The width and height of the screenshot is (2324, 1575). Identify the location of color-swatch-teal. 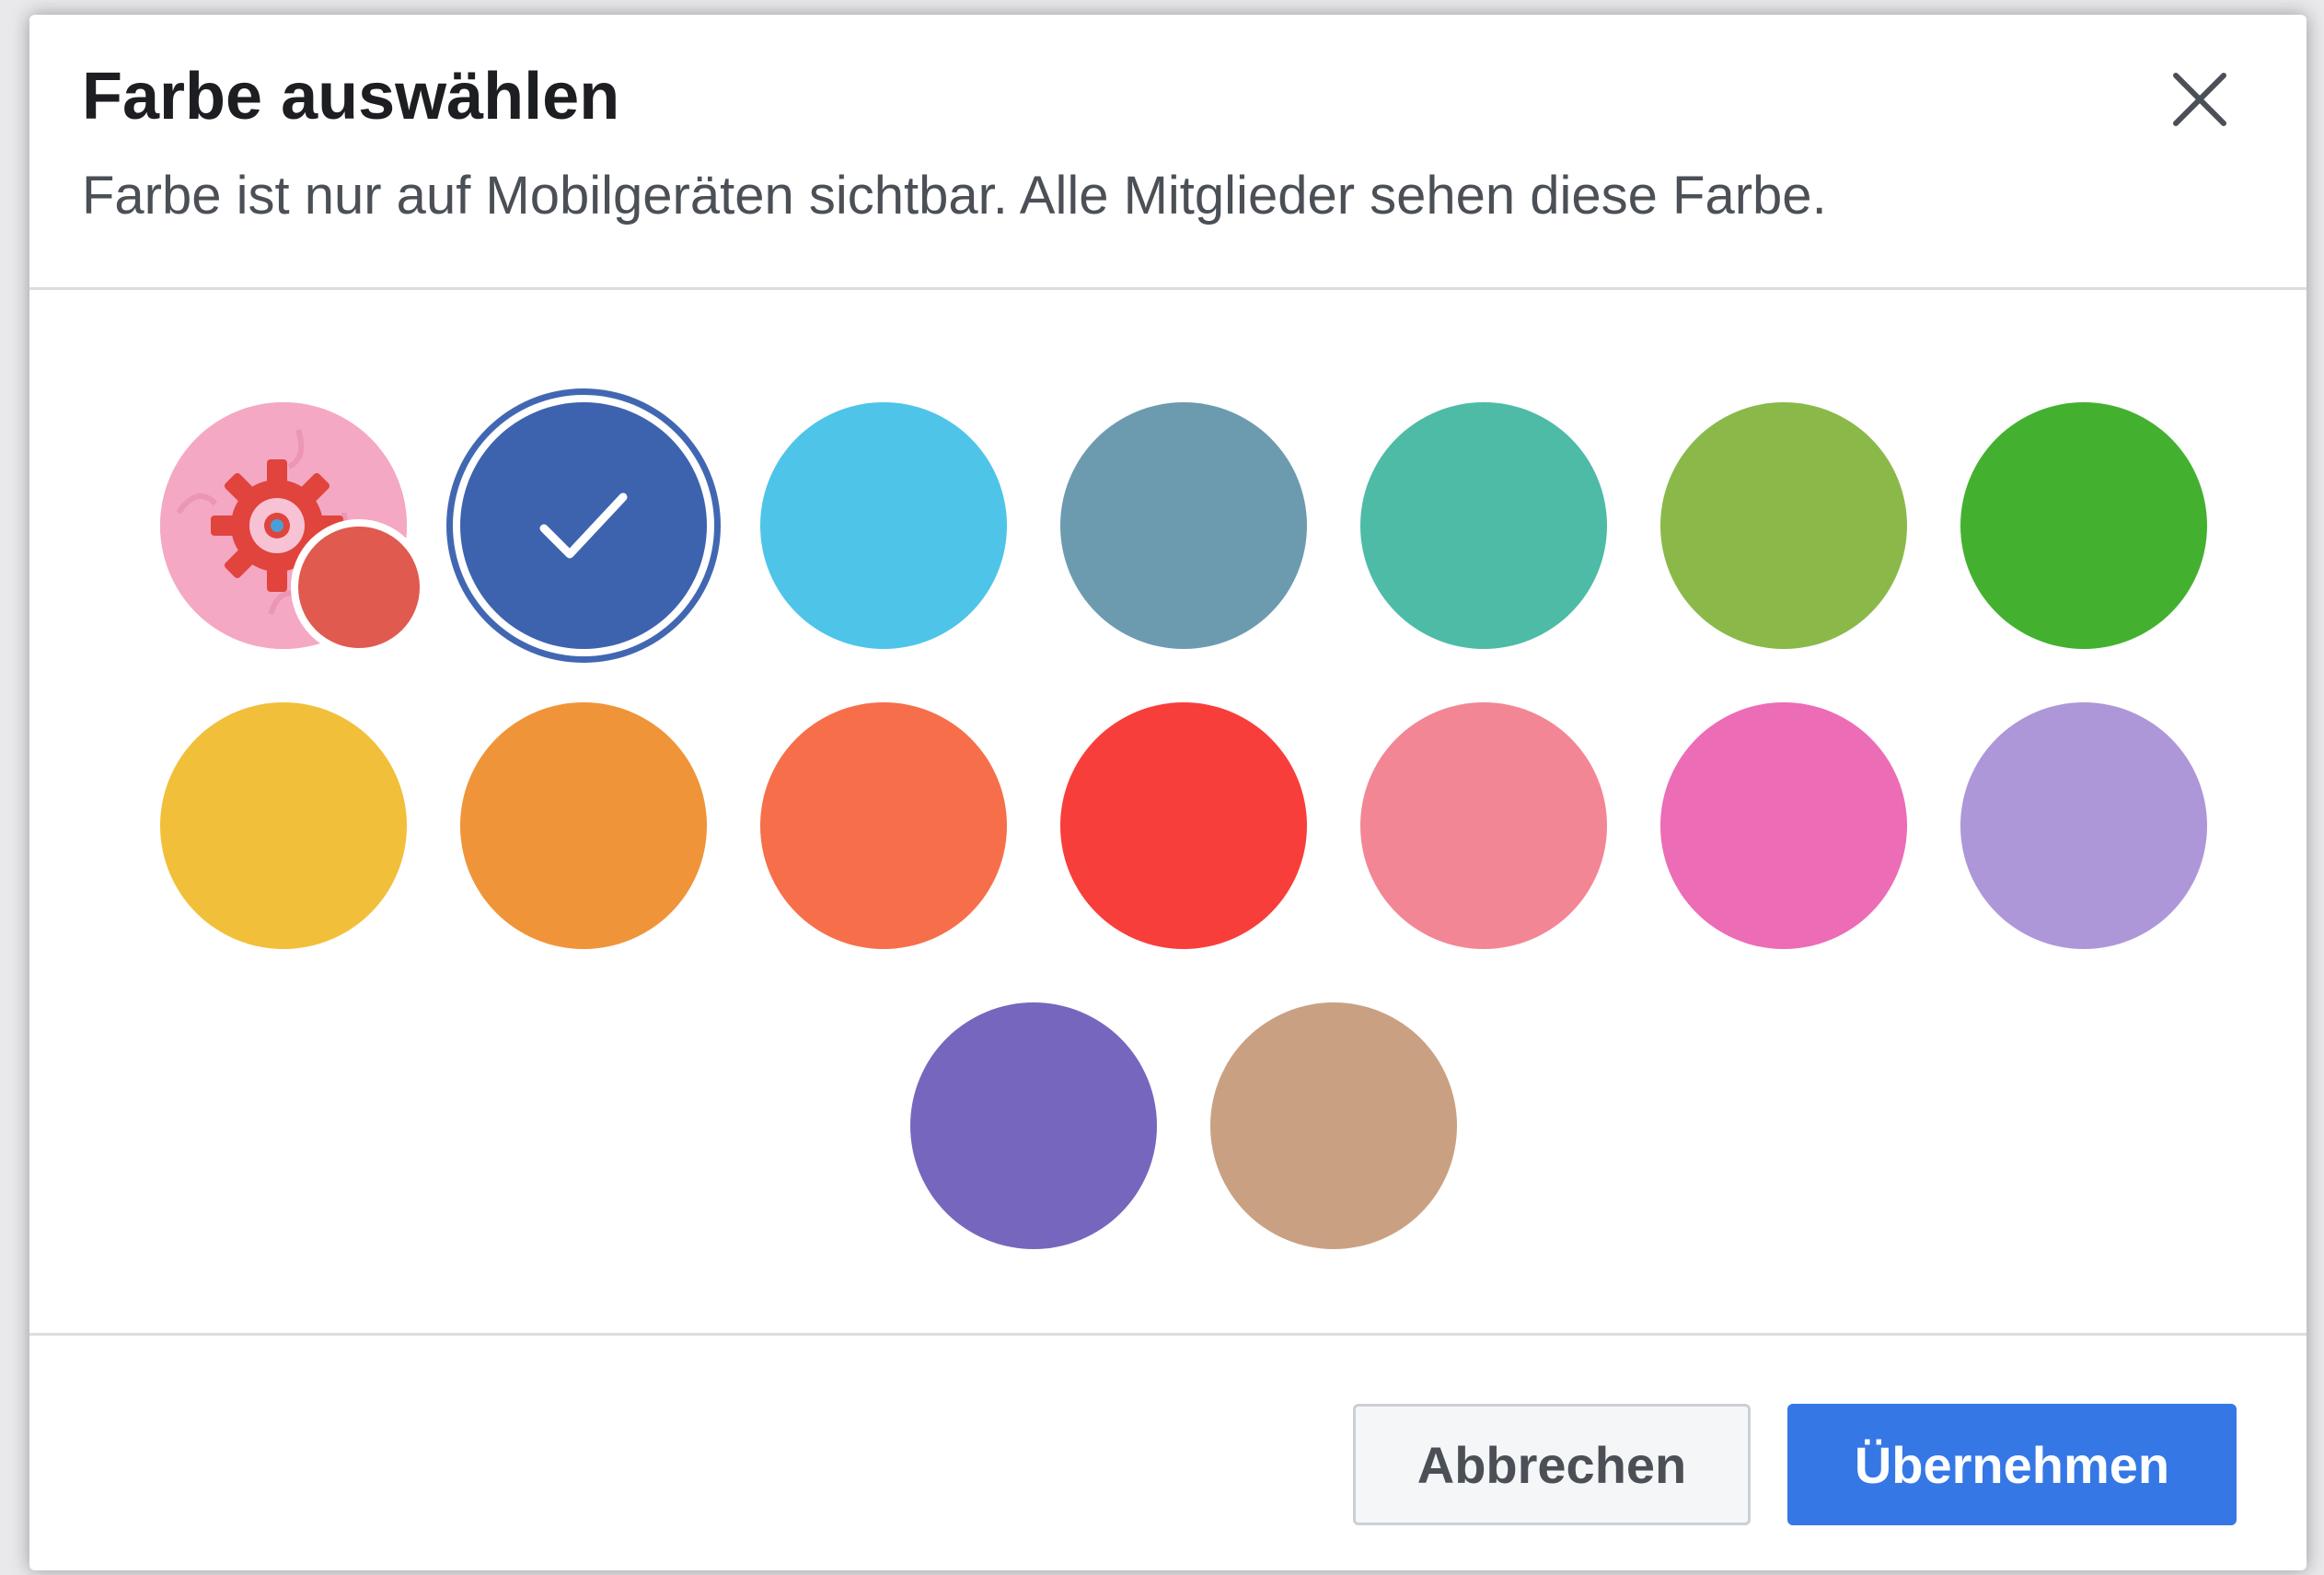
(1483, 526).